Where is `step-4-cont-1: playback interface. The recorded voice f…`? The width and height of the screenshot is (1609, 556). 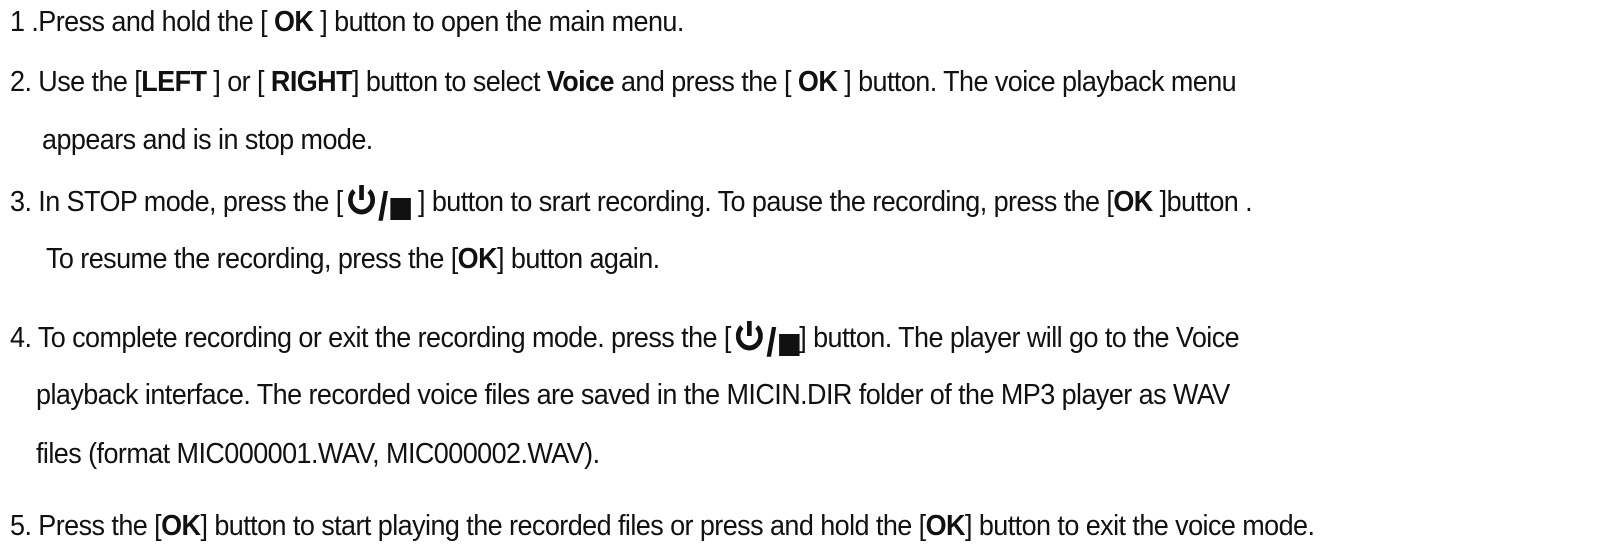 step-4-cont-1: playback interface. The recorded voice f… is located at coordinates (633, 395).